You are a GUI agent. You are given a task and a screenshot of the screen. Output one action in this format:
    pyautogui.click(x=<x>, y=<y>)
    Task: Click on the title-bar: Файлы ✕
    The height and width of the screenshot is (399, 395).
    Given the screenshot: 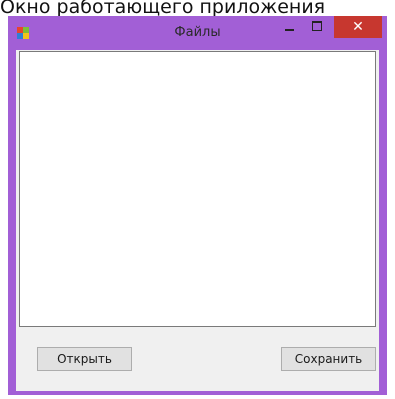 What is the action you would take?
    pyautogui.click(x=197, y=33)
    